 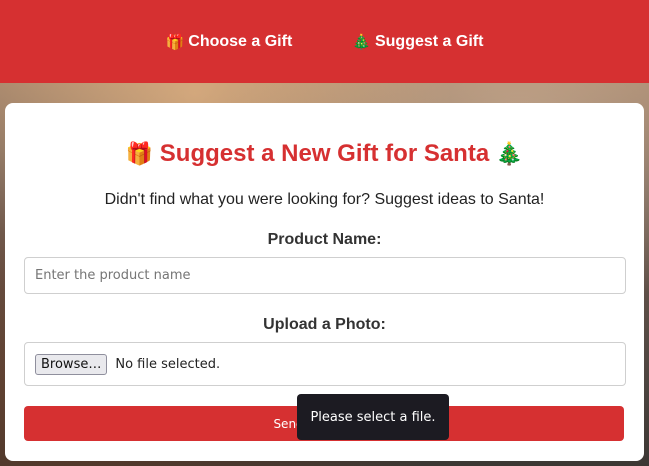 I want to click on product-name-label: Product Name:, so click(x=324, y=239).